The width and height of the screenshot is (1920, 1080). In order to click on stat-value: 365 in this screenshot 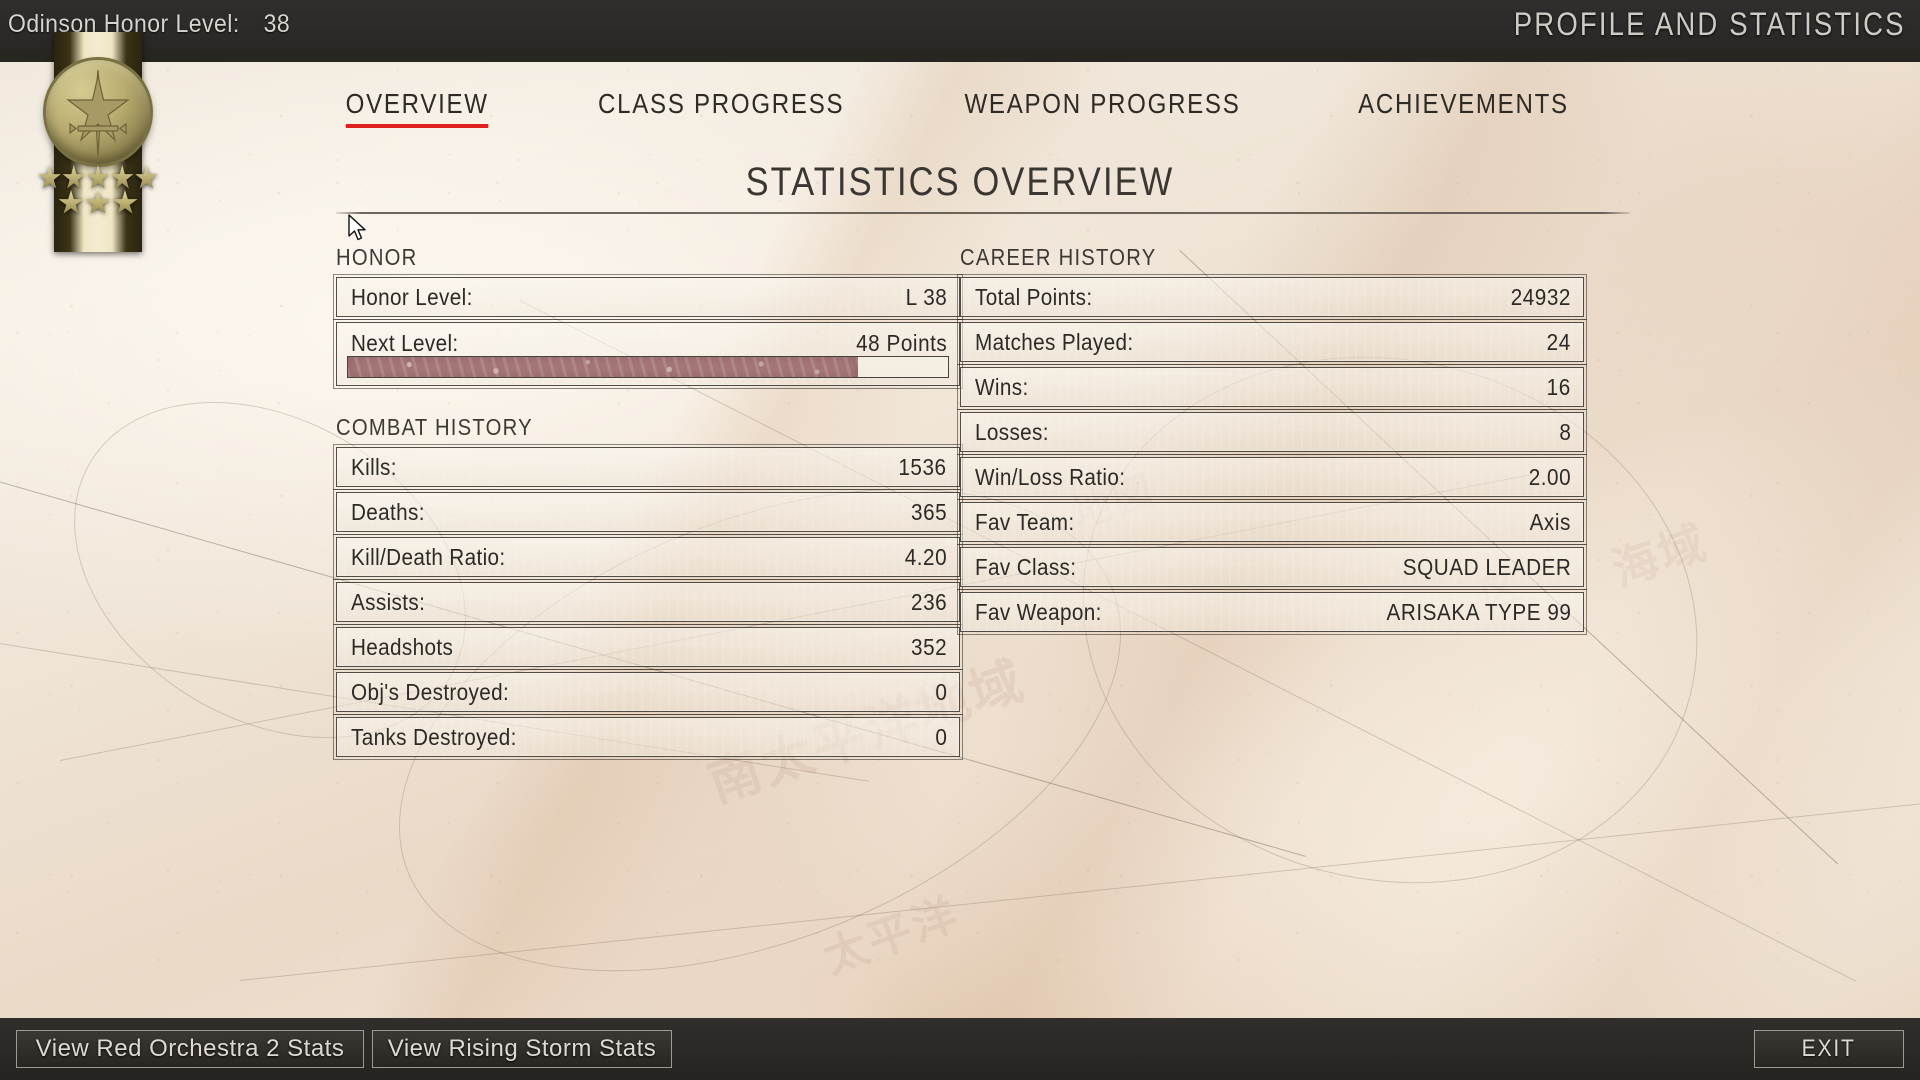, I will do `click(928, 511)`.